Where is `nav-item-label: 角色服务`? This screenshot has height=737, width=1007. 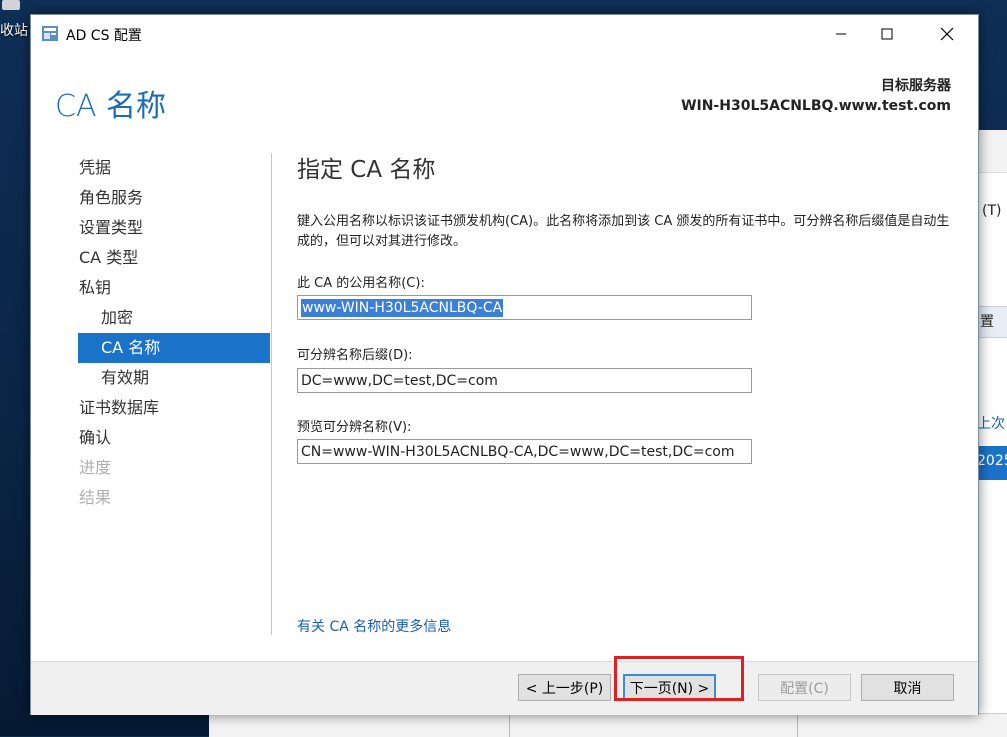
nav-item-label: 角色服务 is located at coordinates (111, 197).